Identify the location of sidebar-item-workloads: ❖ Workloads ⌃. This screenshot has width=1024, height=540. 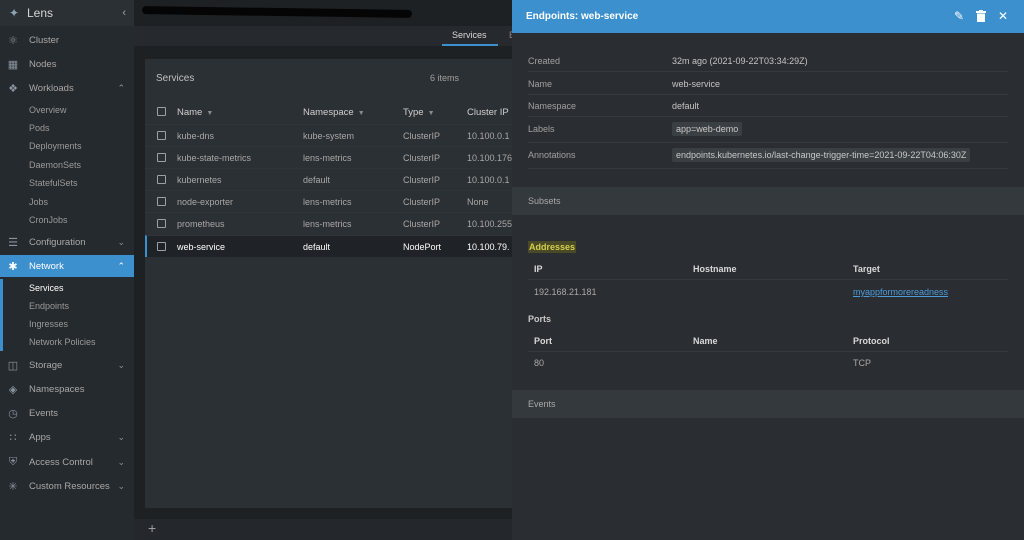
(67, 88).